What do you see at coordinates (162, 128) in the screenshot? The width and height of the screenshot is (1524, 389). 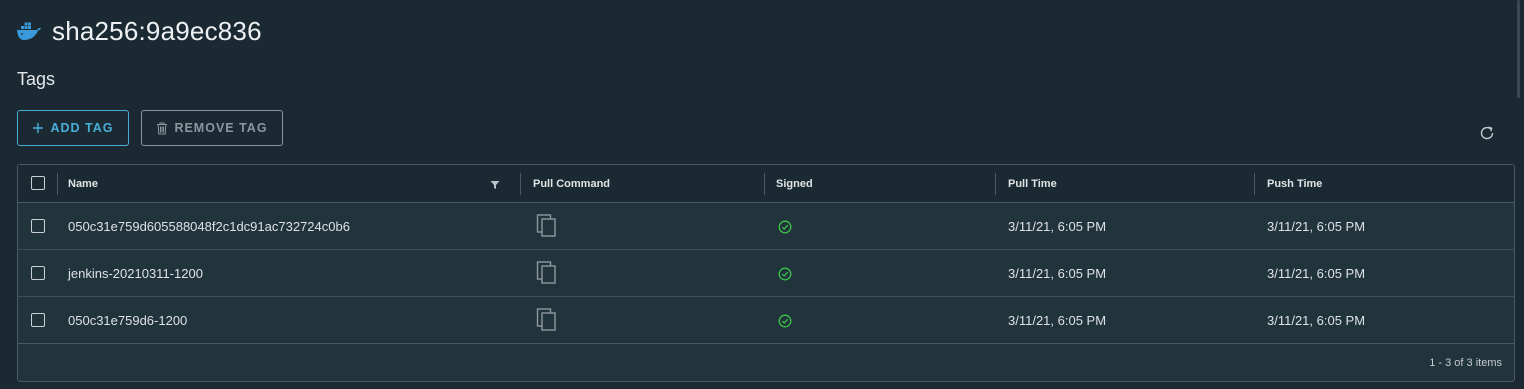 I see `trash-icon` at bounding box center [162, 128].